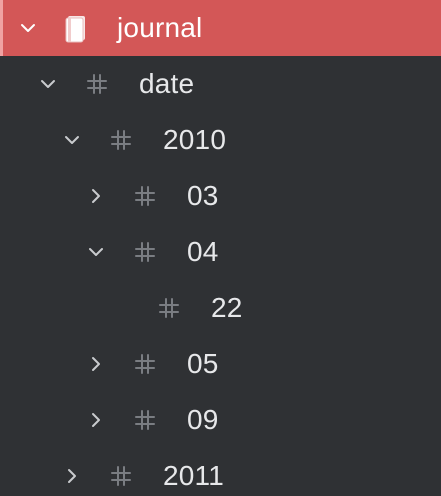 The image size is (441, 496). I want to click on tree-item-label: journal, so click(160, 27).